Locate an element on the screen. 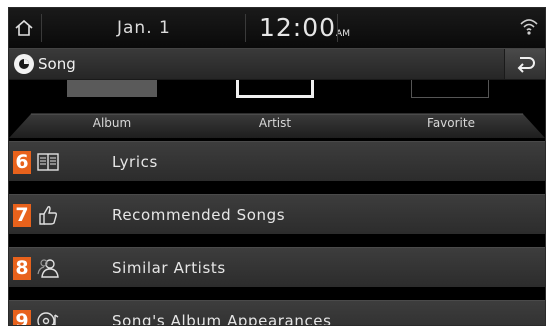 The width and height of the screenshot is (552, 334). song-source-icon is located at coordinates (24, 64).